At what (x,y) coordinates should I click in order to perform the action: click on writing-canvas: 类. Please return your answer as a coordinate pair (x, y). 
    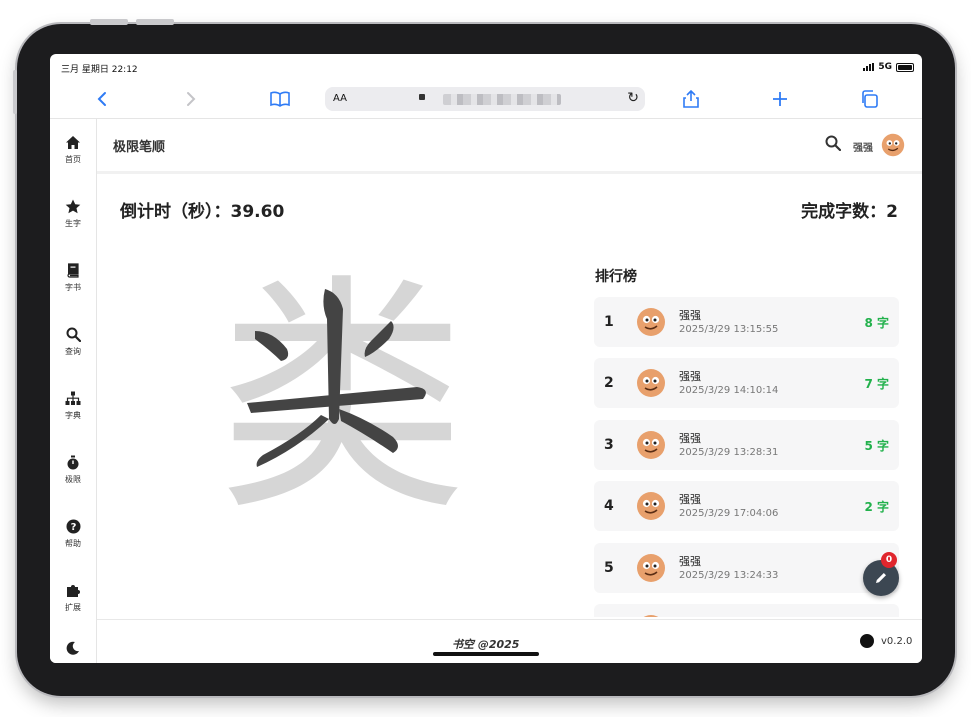
    Looking at the image, I should click on (347, 399).